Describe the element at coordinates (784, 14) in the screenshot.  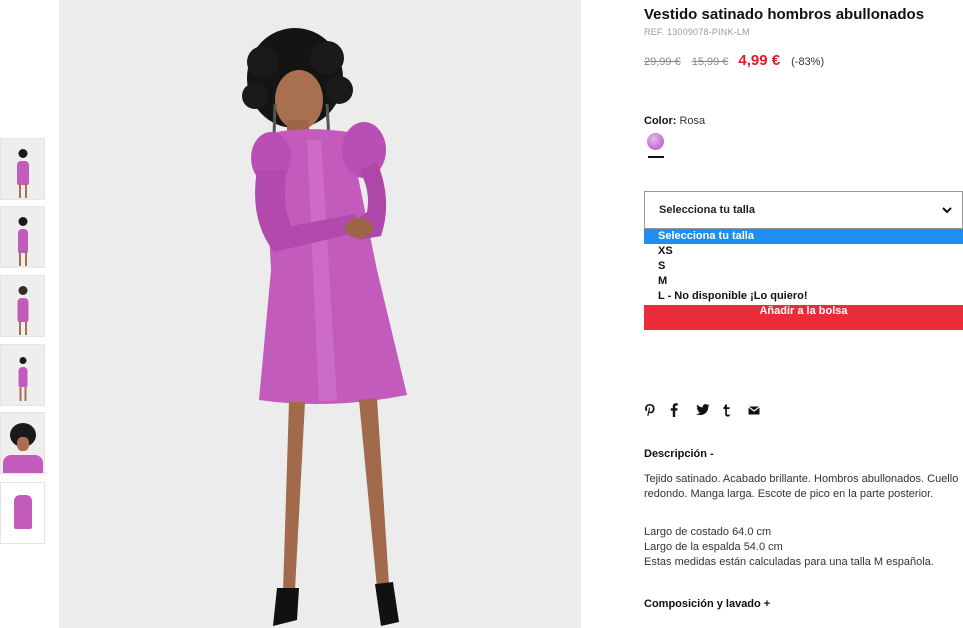
I see `product-title: Vestido satinado hombros abullonados` at that location.